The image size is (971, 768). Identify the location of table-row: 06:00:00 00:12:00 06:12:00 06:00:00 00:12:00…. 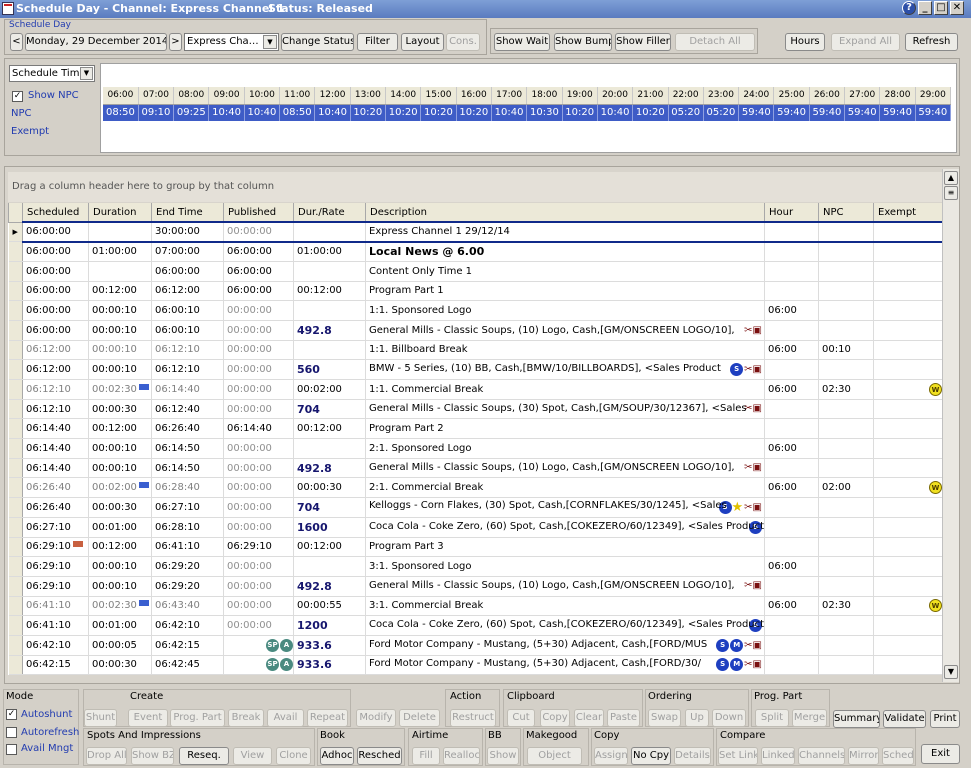
(475, 291).